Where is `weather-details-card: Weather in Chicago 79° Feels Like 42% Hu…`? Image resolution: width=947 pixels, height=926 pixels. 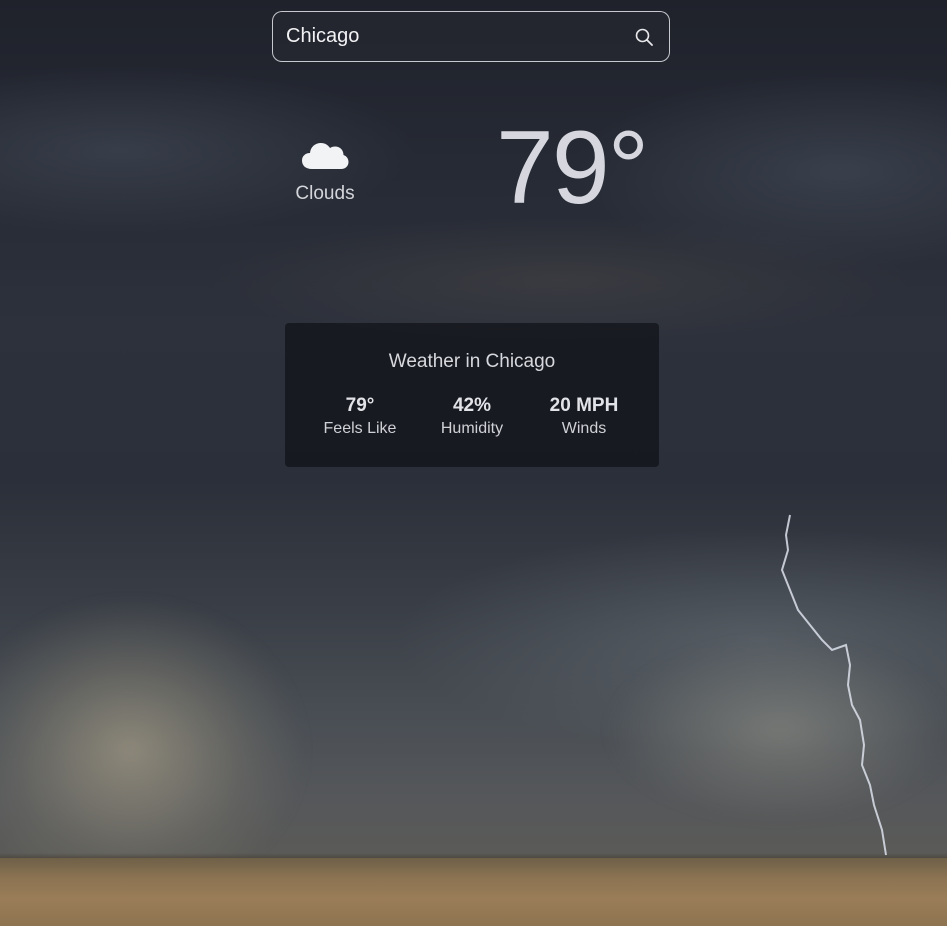 weather-details-card: Weather in Chicago 79° Feels Like 42% Hu… is located at coordinates (472, 395).